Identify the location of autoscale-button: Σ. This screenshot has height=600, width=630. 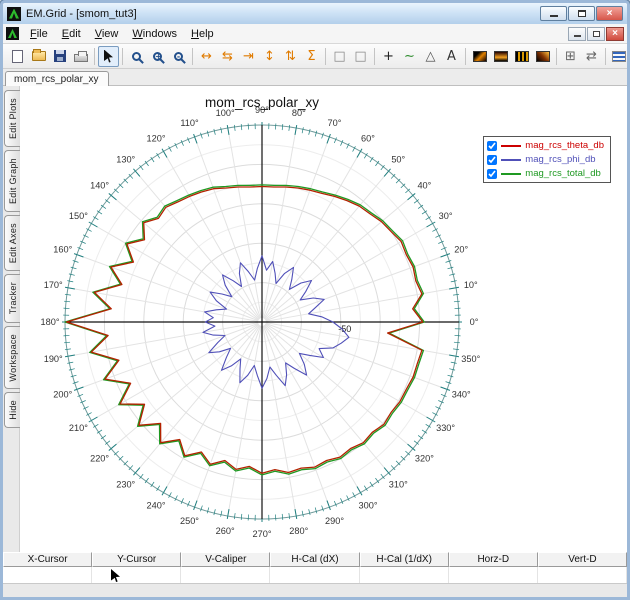
(311, 56).